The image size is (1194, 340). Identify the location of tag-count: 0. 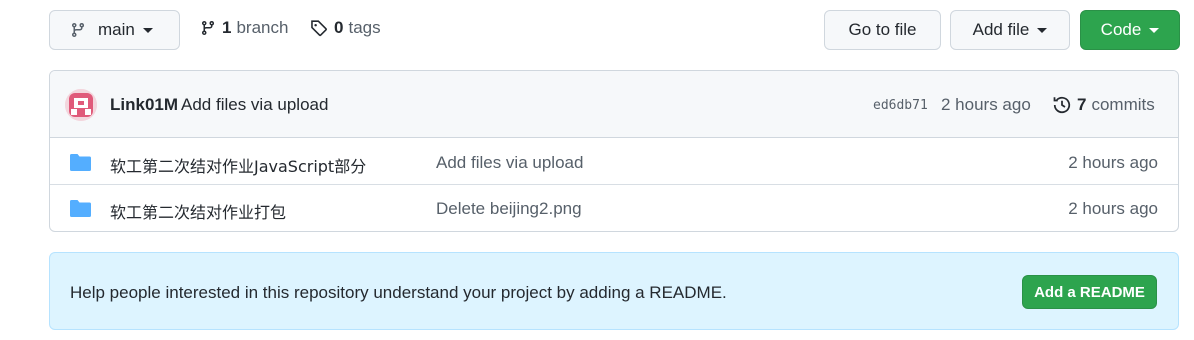
(339, 27).